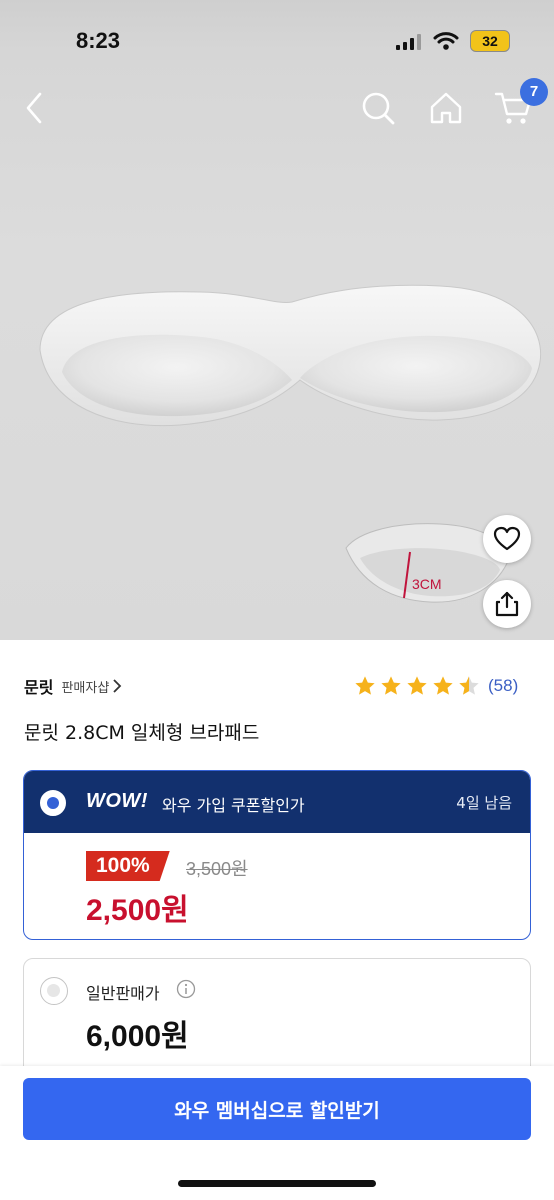 This screenshot has width=554, height=1200. I want to click on share-button, so click(507, 604).